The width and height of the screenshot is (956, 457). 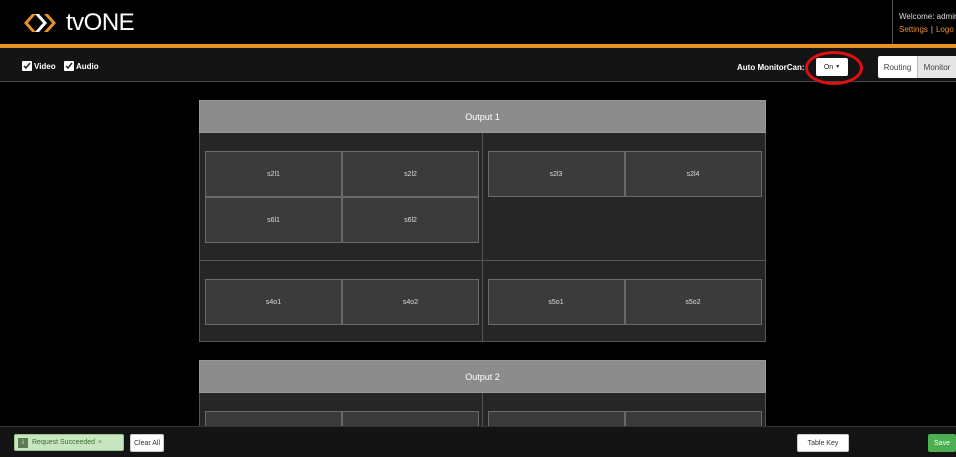 I want to click on tile-group: s4o1 s4o2, so click(x=341, y=301).